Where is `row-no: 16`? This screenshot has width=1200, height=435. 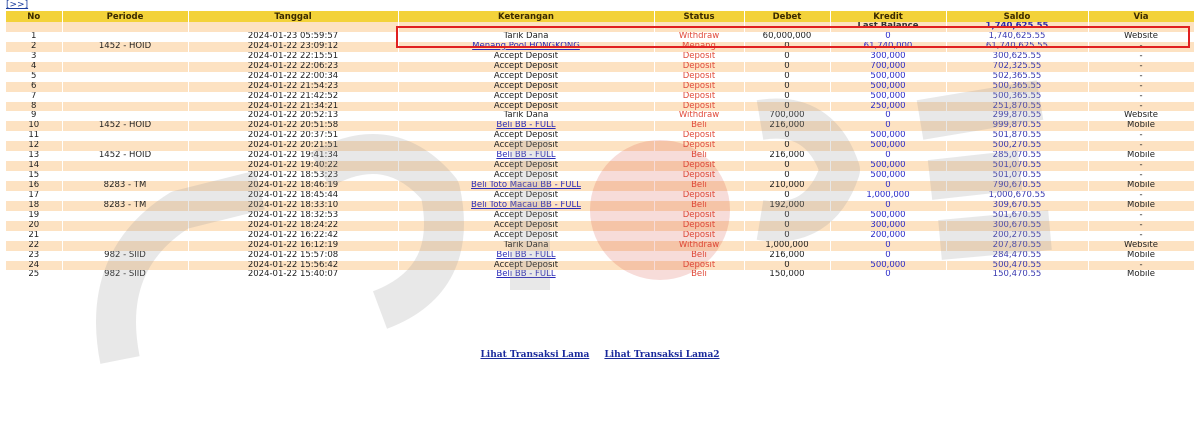
row-no: 16 is located at coordinates (34, 186).